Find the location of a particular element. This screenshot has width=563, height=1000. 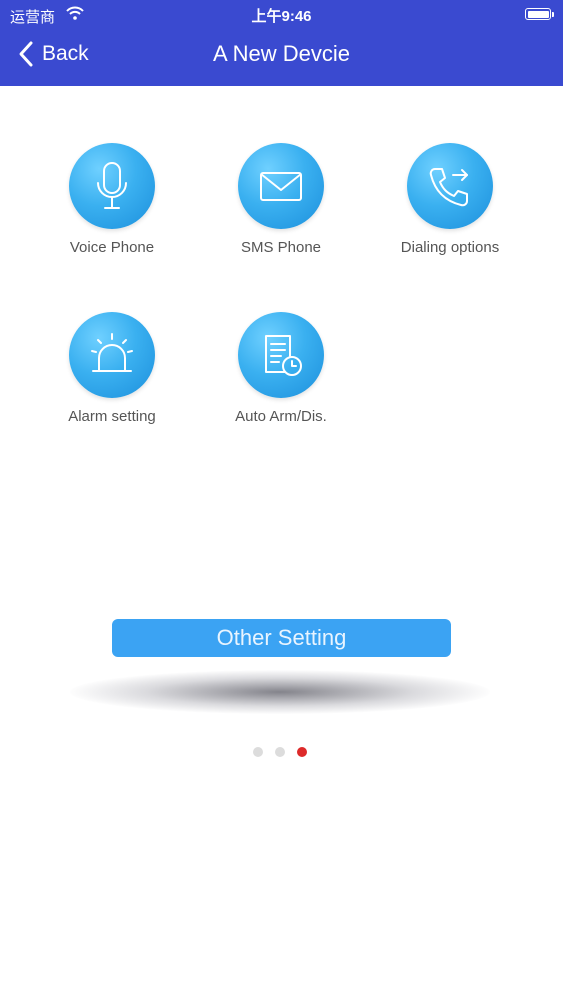

alarm-setting-label: Alarm setting is located at coordinates (112, 416).